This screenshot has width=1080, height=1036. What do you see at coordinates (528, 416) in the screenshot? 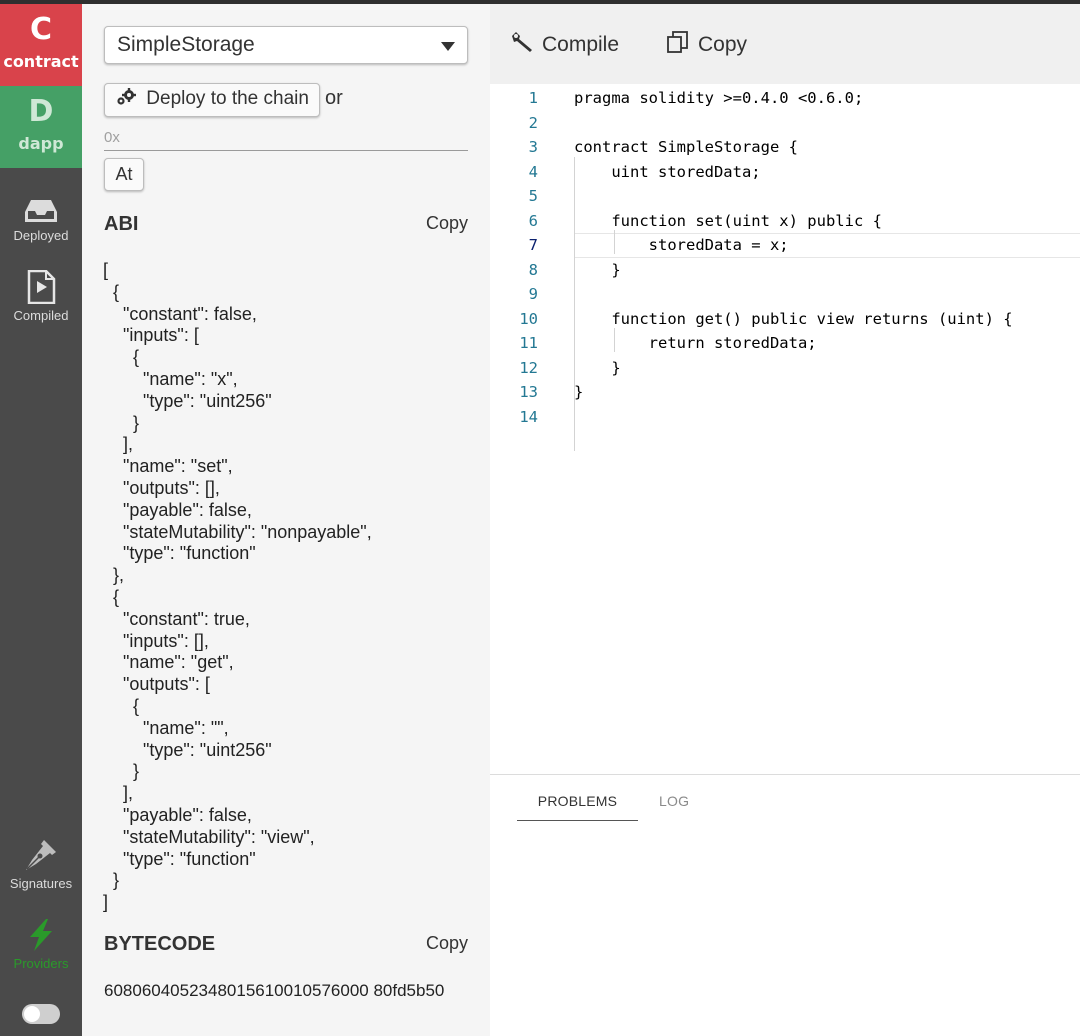
I see `line-number: 14` at bounding box center [528, 416].